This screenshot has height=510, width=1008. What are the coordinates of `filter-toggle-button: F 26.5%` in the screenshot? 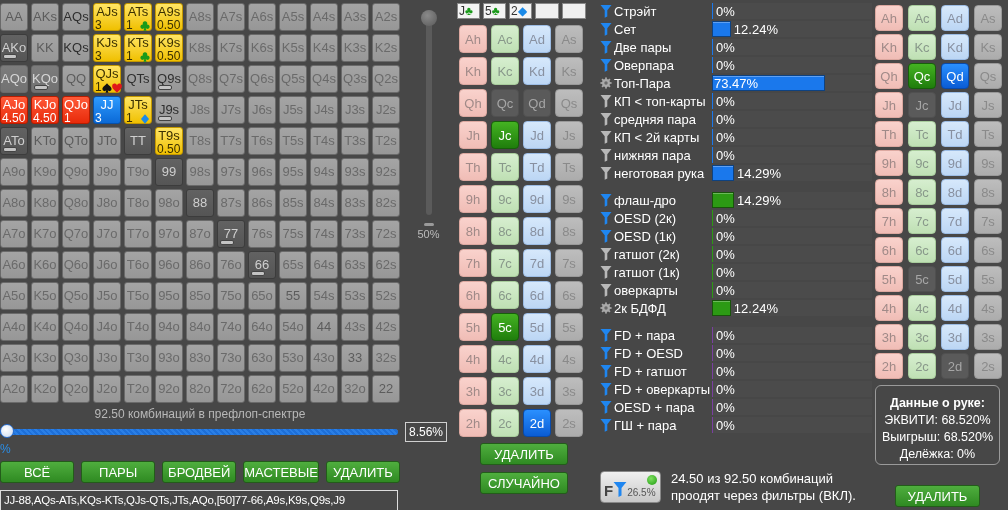 It's located at (630, 487).